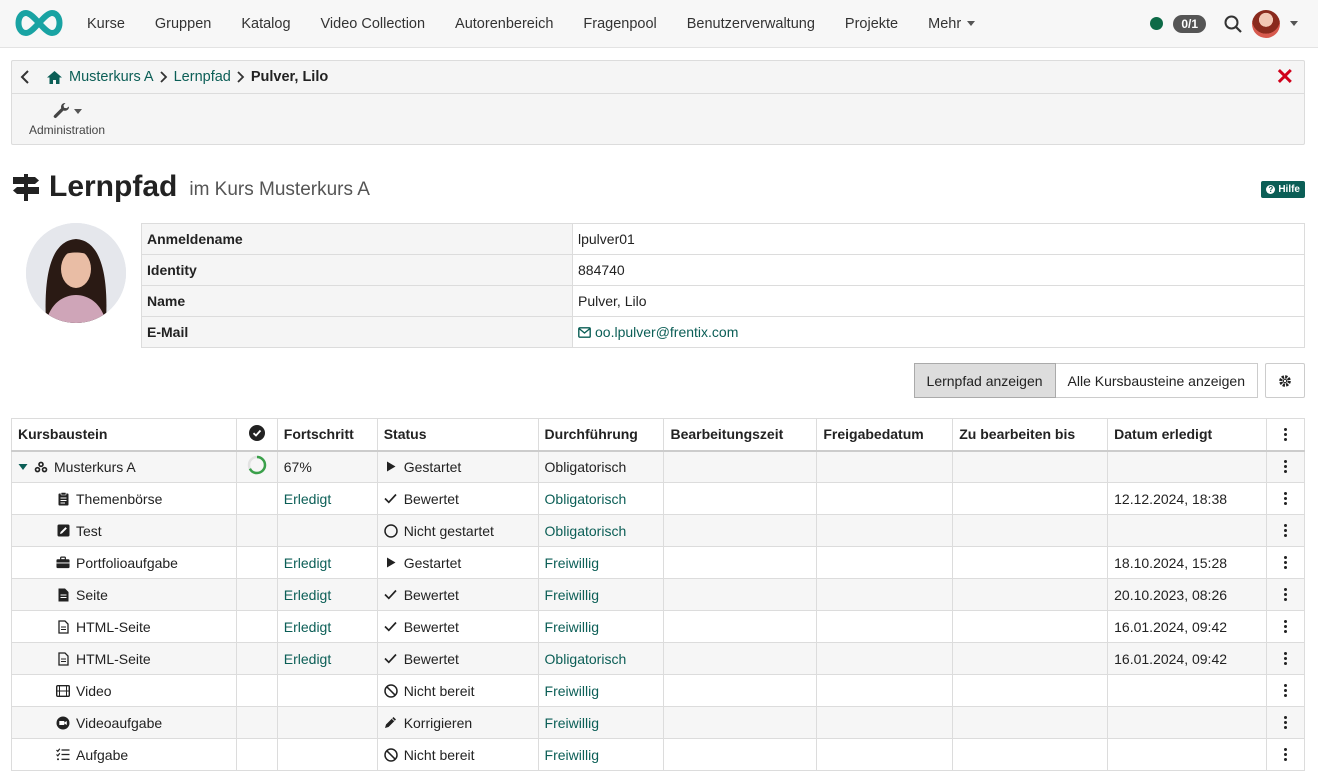 Image resolution: width=1318 pixels, height=781 pixels. I want to click on user-menu-caret-icon, so click(1294, 23).